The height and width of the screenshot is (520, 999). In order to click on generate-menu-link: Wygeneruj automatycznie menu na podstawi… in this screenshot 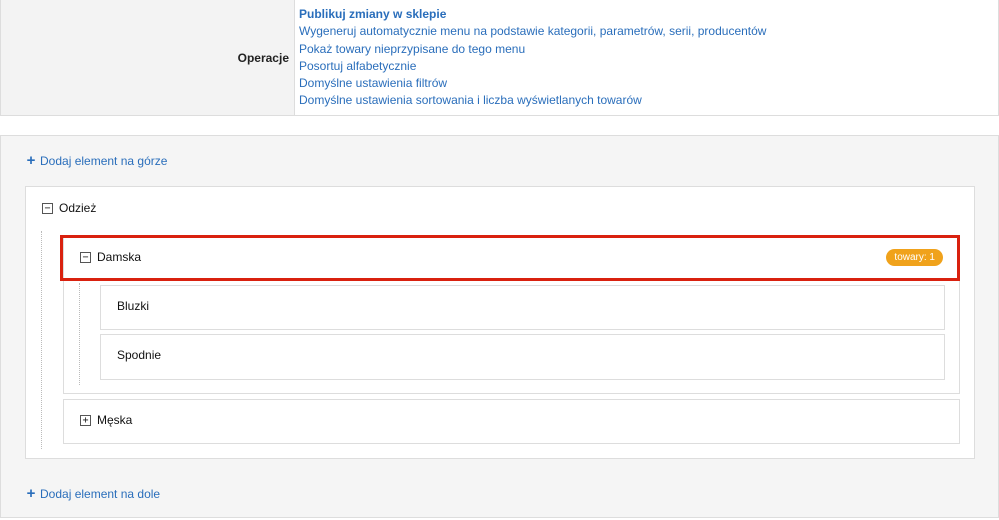, I will do `click(648, 31)`.